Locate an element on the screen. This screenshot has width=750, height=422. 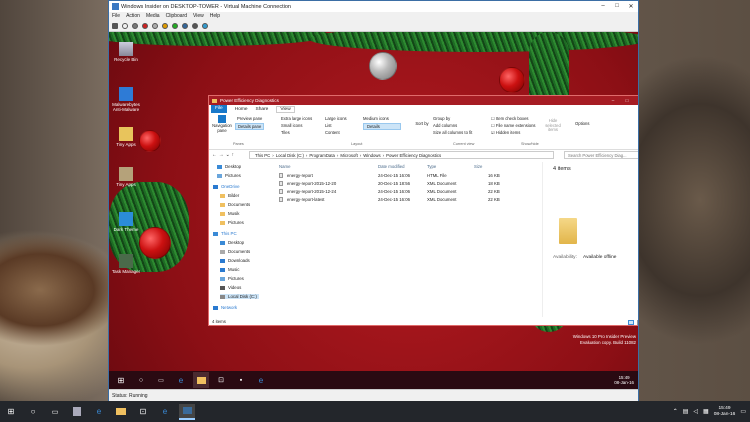
nav-item-music: Music is located at coordinates (229, 269).